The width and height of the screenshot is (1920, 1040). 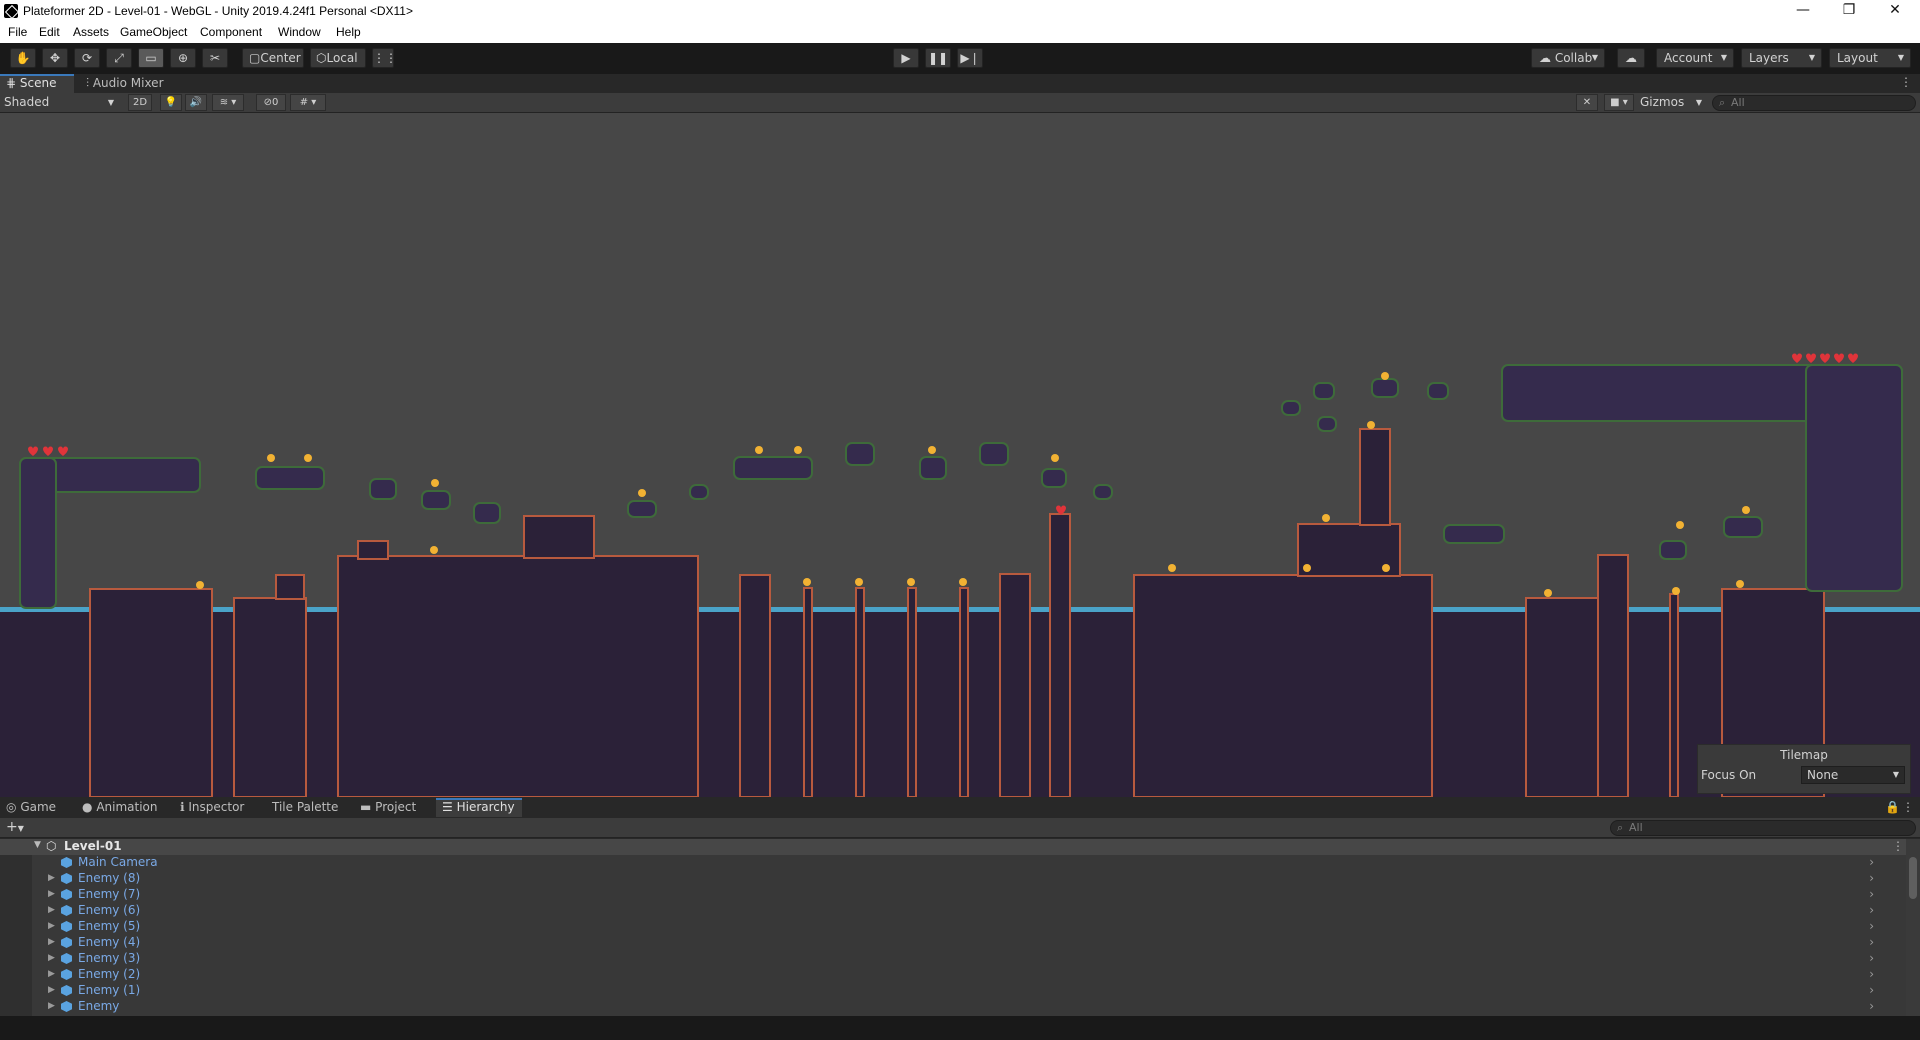 I want to click on pivot-local-button: ⬡Local, so click(x=338, y=58).